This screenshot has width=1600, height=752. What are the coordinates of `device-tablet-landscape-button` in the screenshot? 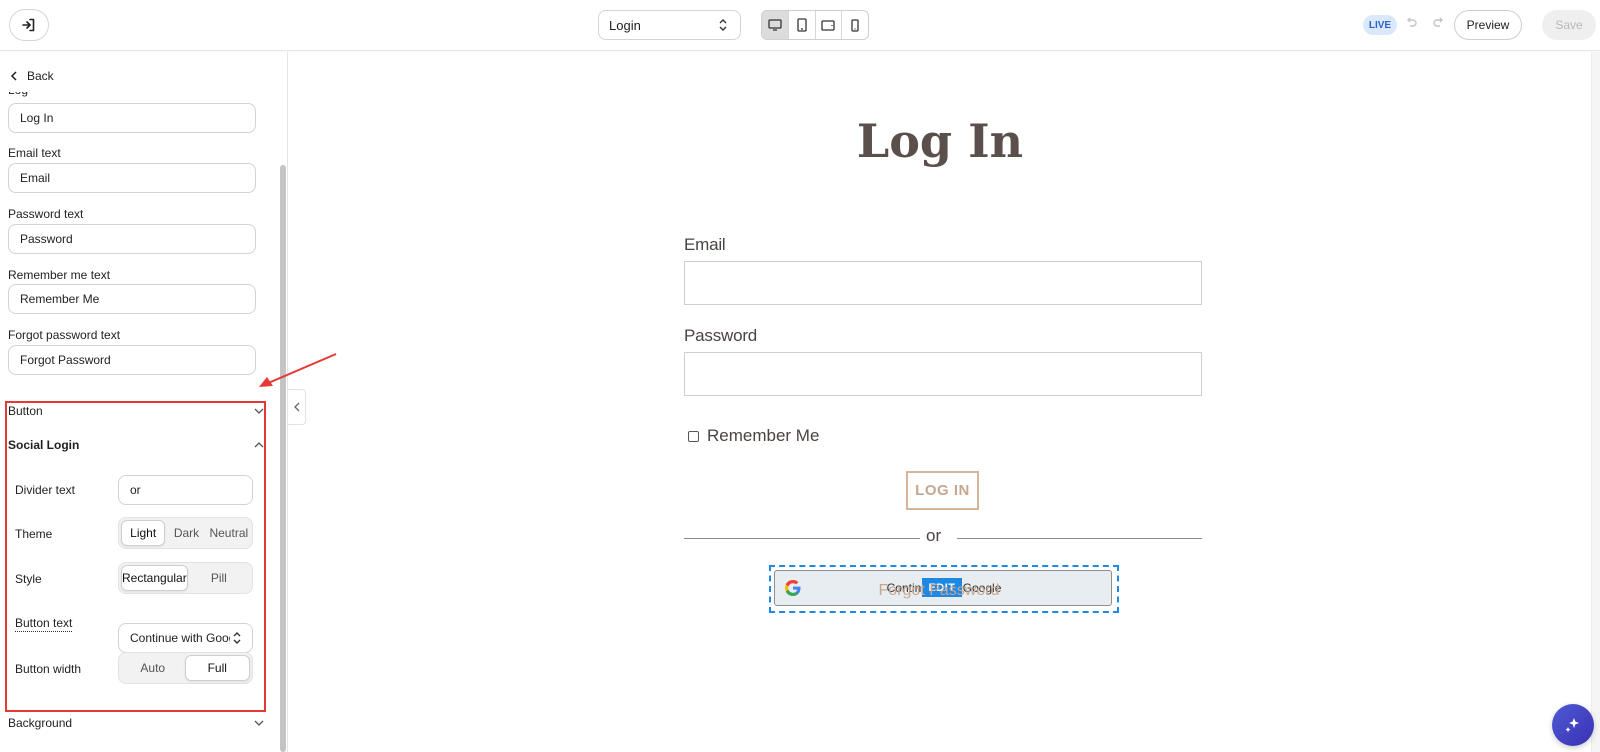 It's located at (829, 25).